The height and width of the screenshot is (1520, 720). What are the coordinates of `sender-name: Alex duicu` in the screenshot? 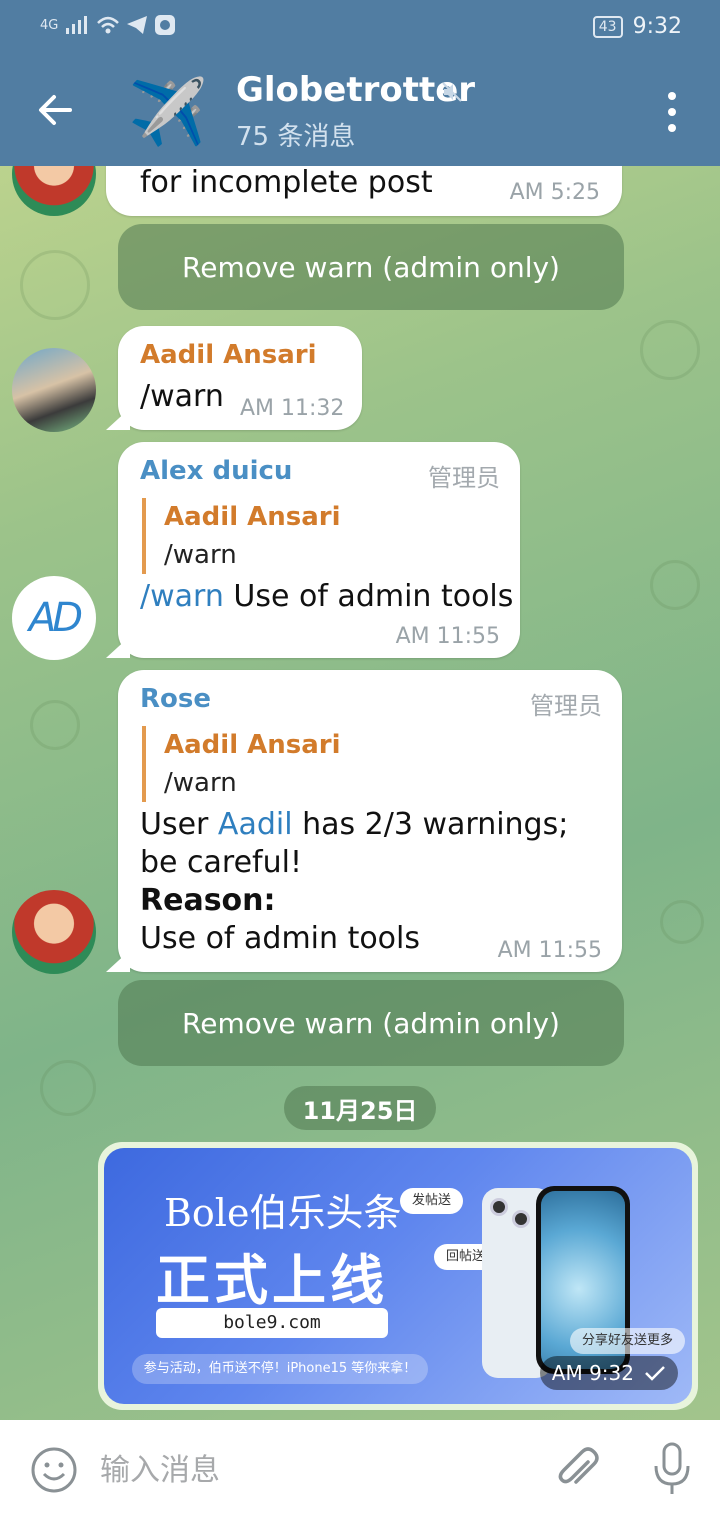 It's located at (216, 471).